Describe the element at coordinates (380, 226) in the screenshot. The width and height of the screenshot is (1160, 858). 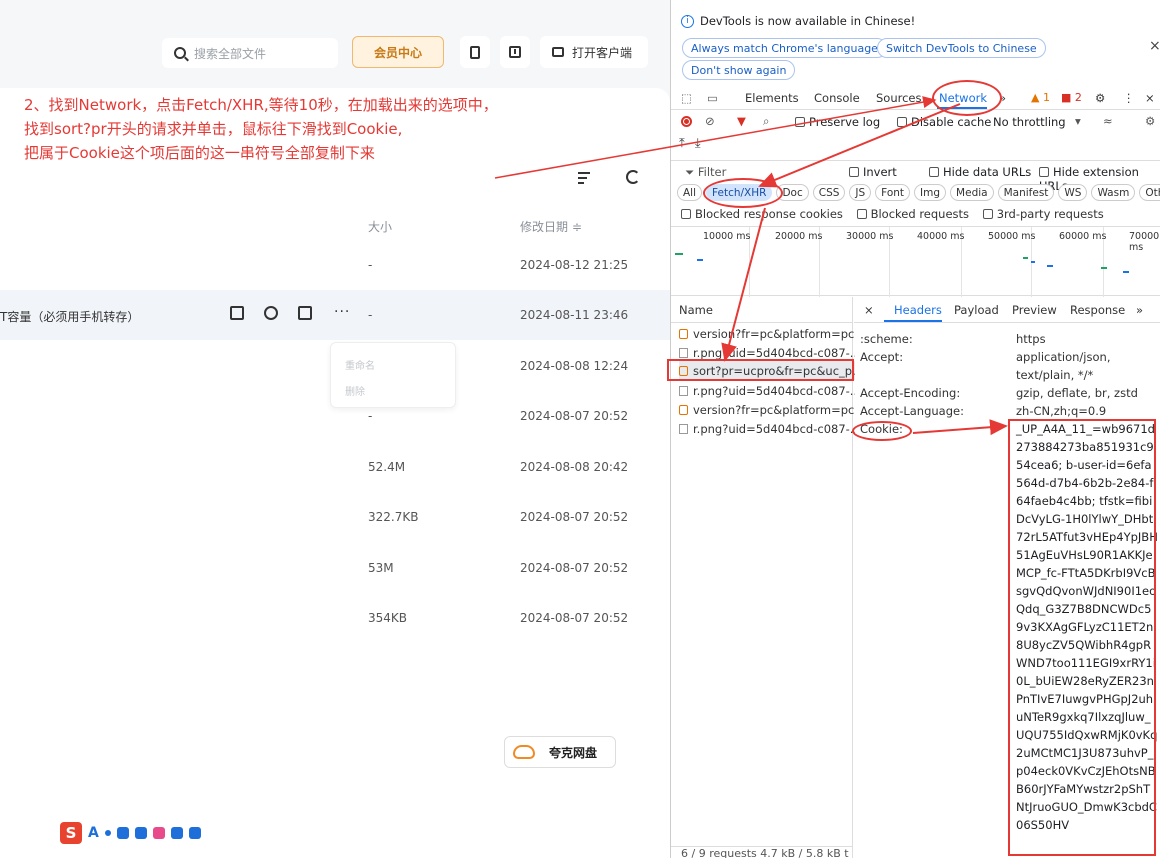
I see `column-size: 大小` at that location.